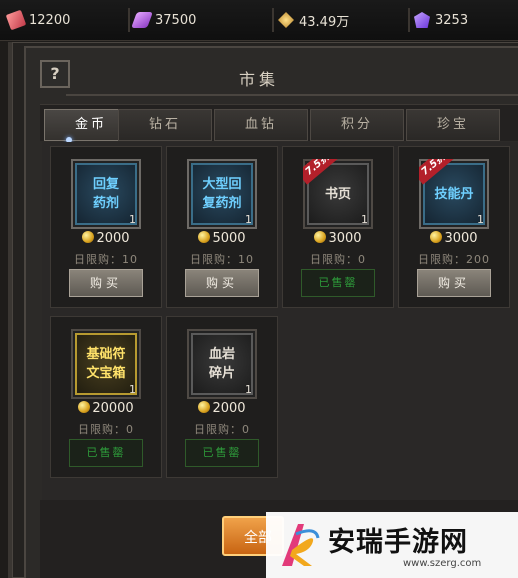  I want to click on resource-coin-emblem: 43.49万, so click(311, 20).